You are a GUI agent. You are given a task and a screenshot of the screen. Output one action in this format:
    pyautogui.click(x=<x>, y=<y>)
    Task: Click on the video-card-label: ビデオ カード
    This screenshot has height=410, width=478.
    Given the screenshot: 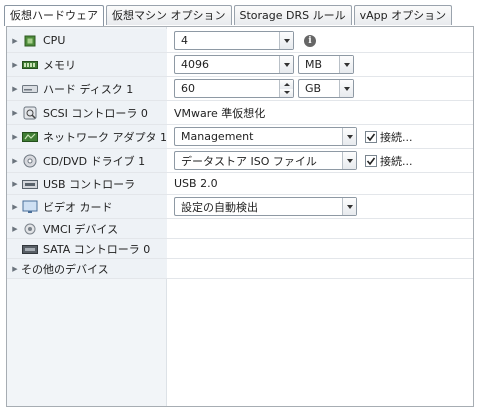 What is the action you would take?
    pyautogui.click(x=78, y=207)
    